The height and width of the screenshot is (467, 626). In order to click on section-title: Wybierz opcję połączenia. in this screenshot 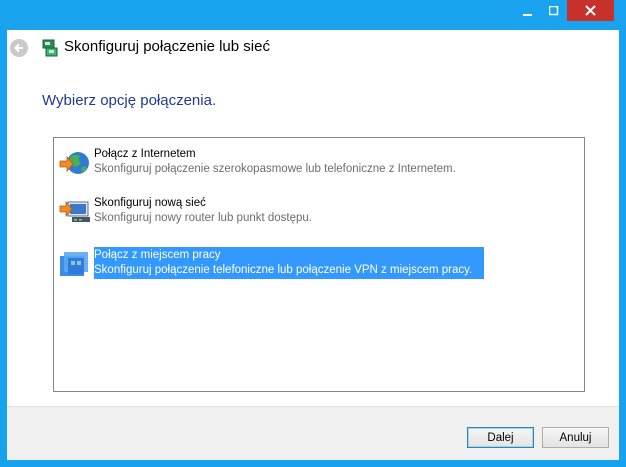, I will do `click(129, 100)`.